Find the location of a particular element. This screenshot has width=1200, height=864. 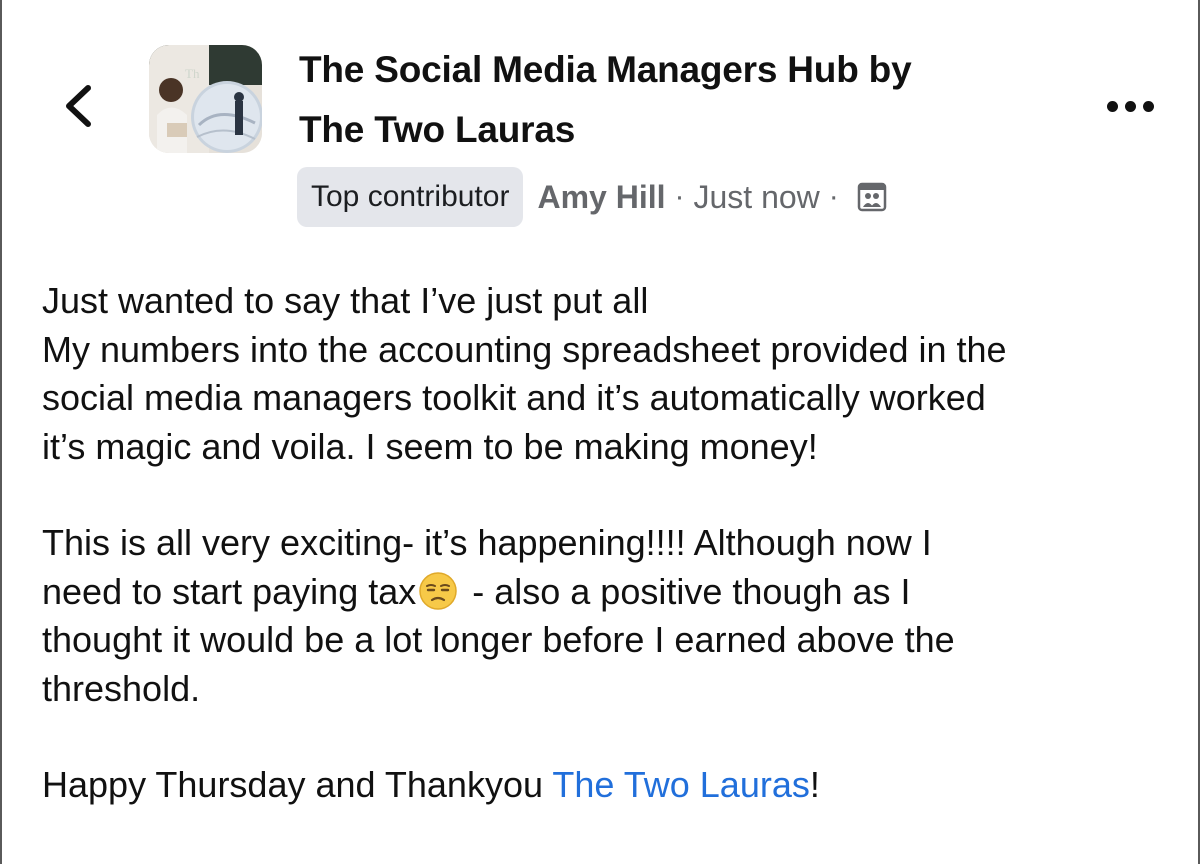

group-audience-icon is located at coordinates (873, 197).